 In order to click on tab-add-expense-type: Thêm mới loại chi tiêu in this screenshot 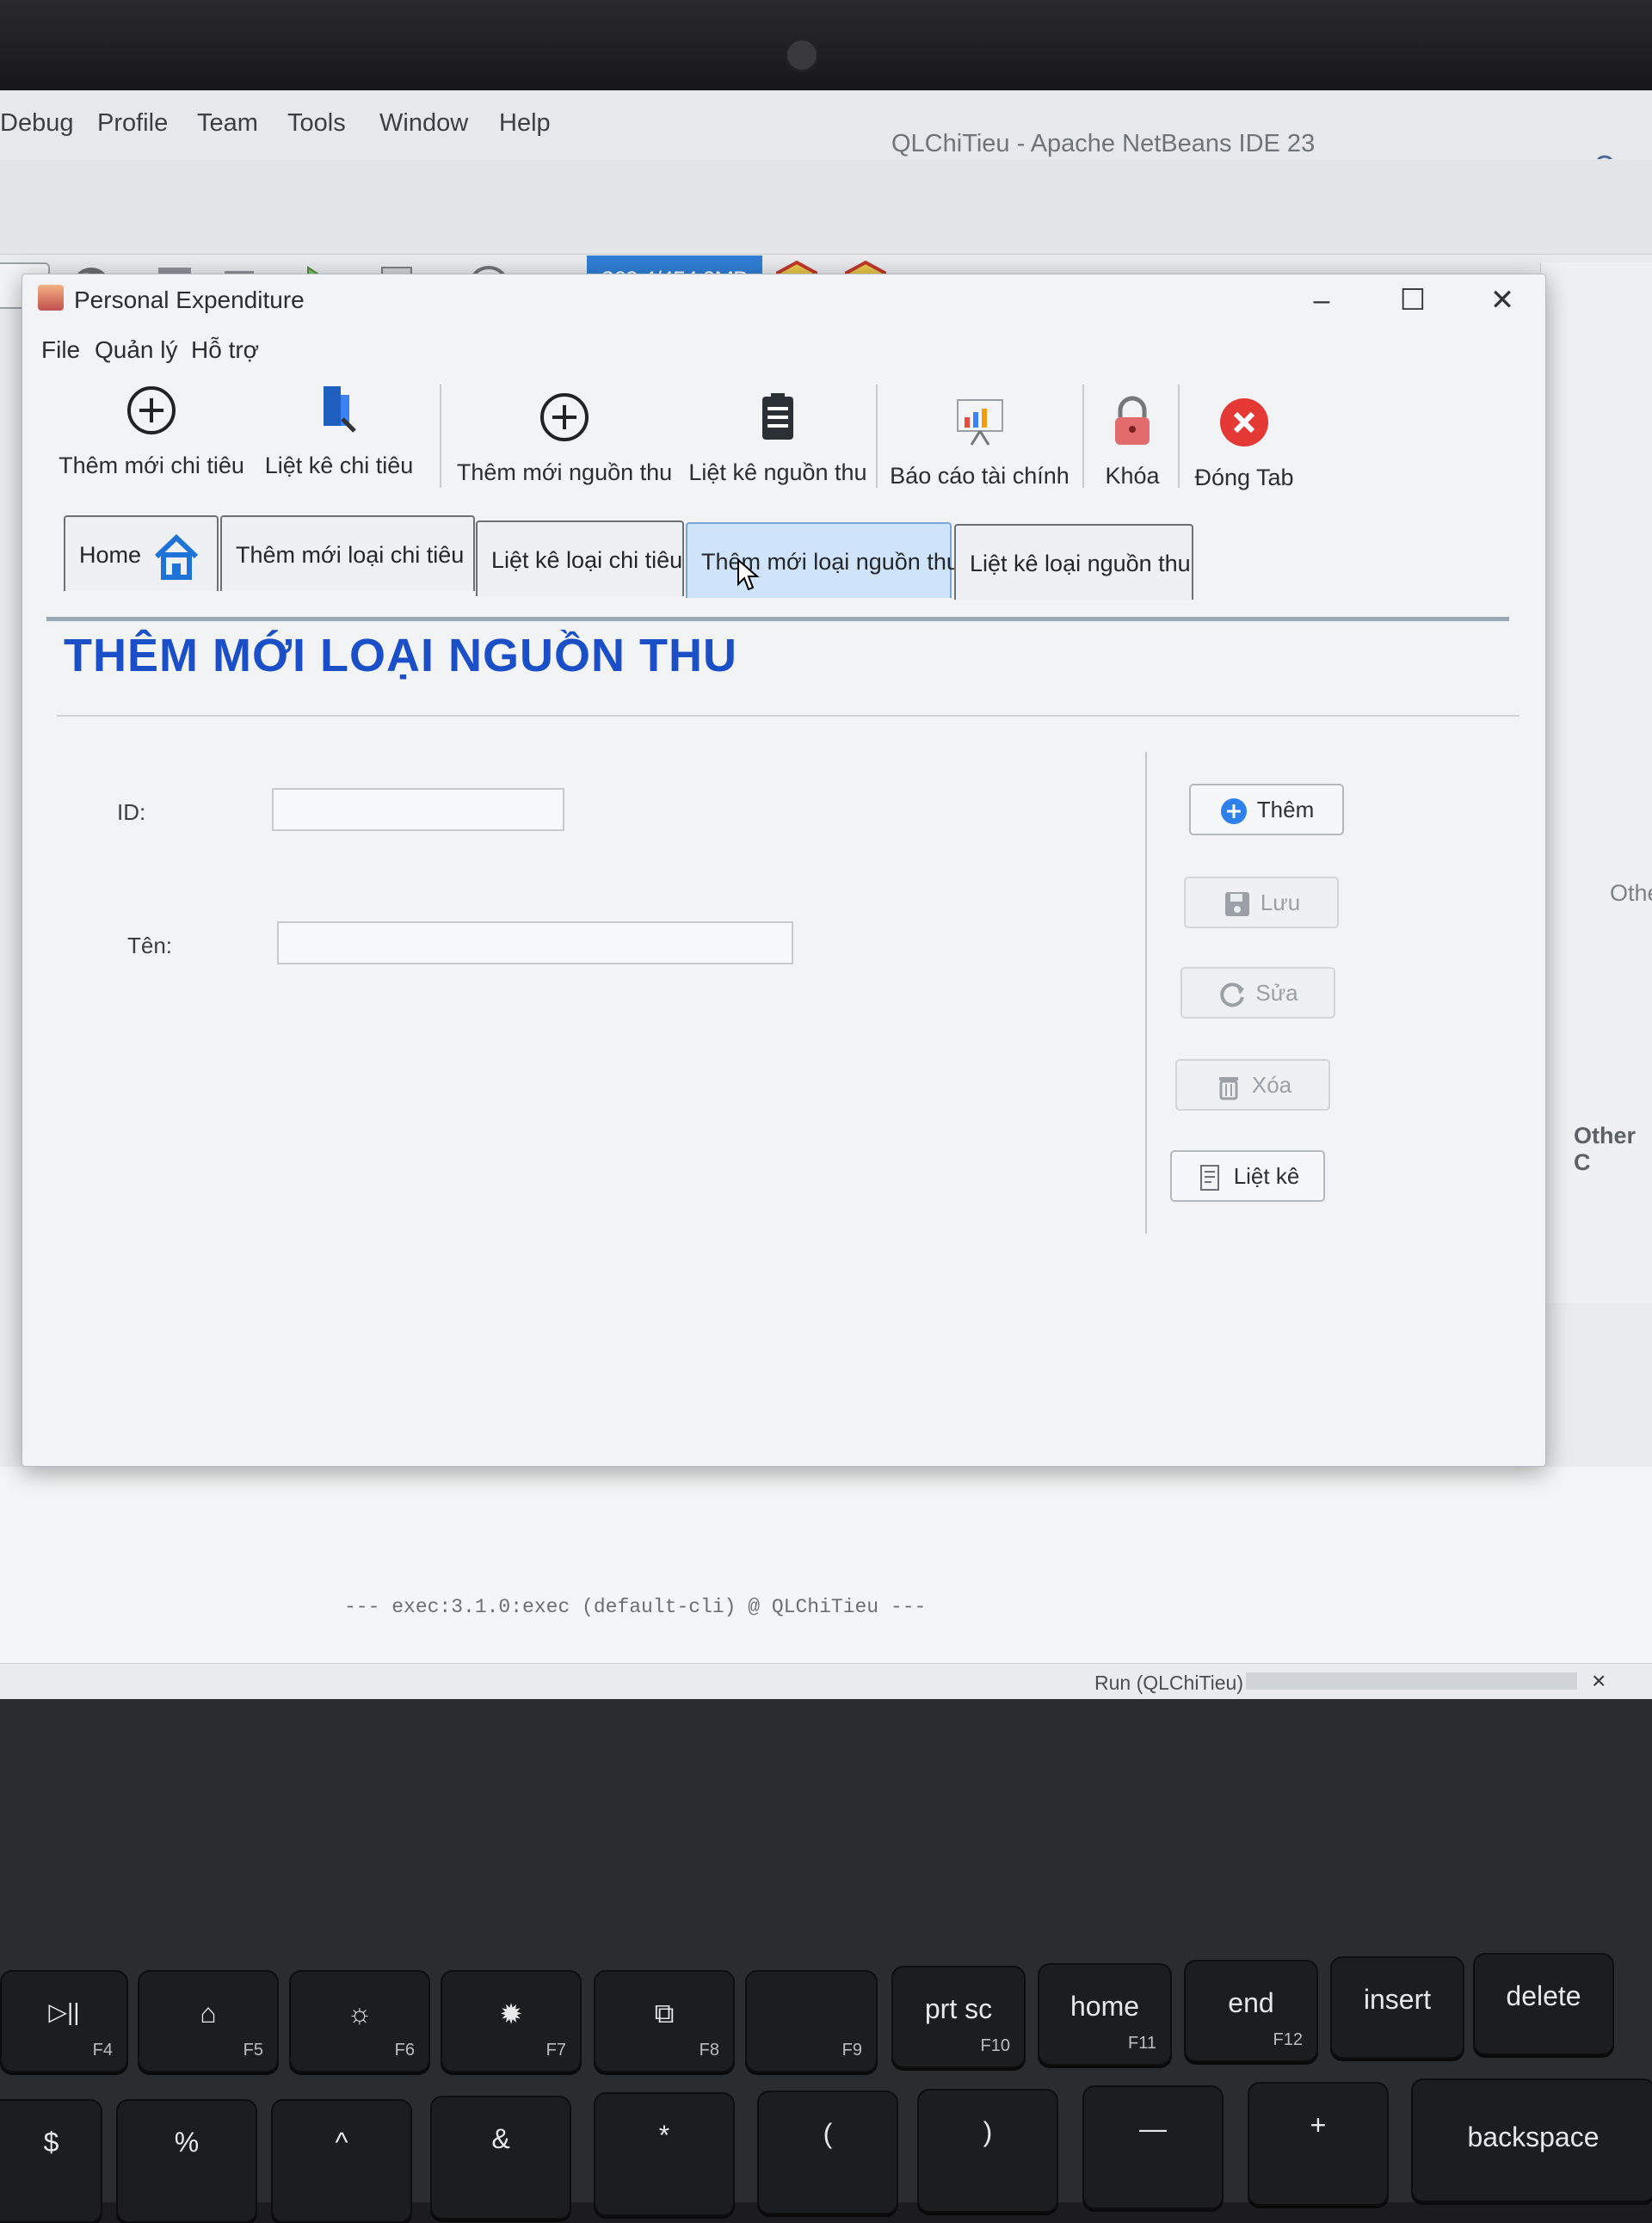, I will do `click(347, 553)`.